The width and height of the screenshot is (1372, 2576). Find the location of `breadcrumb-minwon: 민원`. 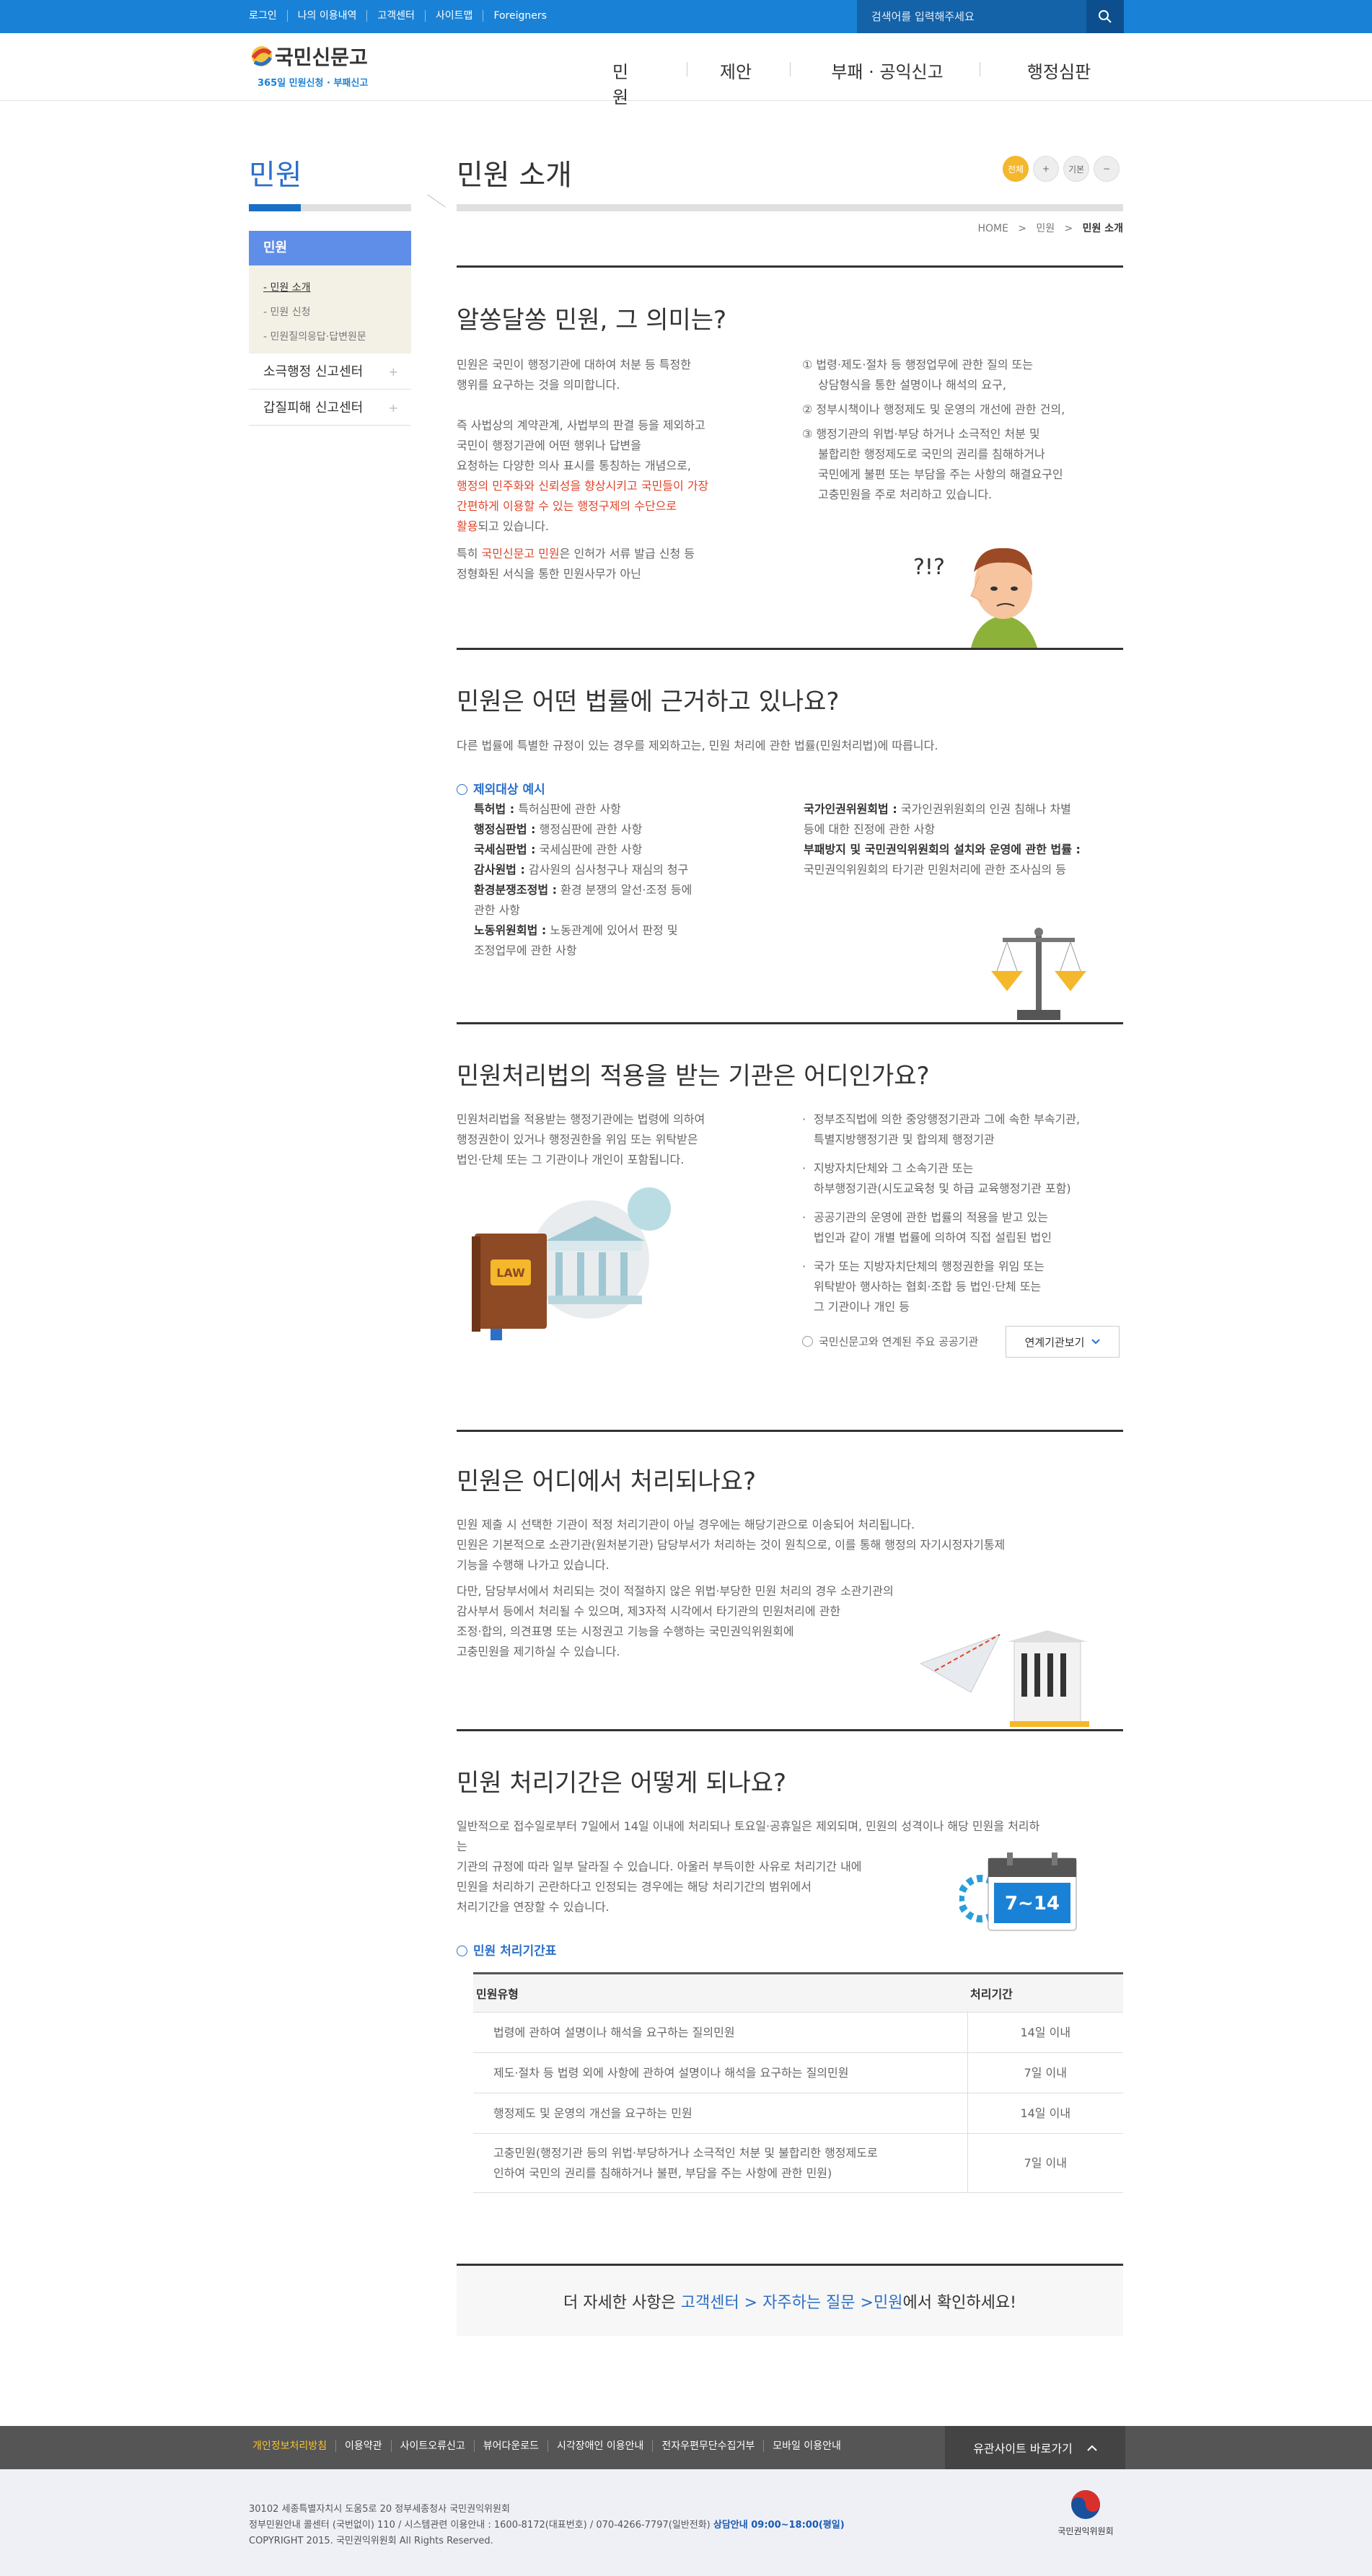

breadcrumb-minwon: 민원 is located at coordinates (1045, 228).